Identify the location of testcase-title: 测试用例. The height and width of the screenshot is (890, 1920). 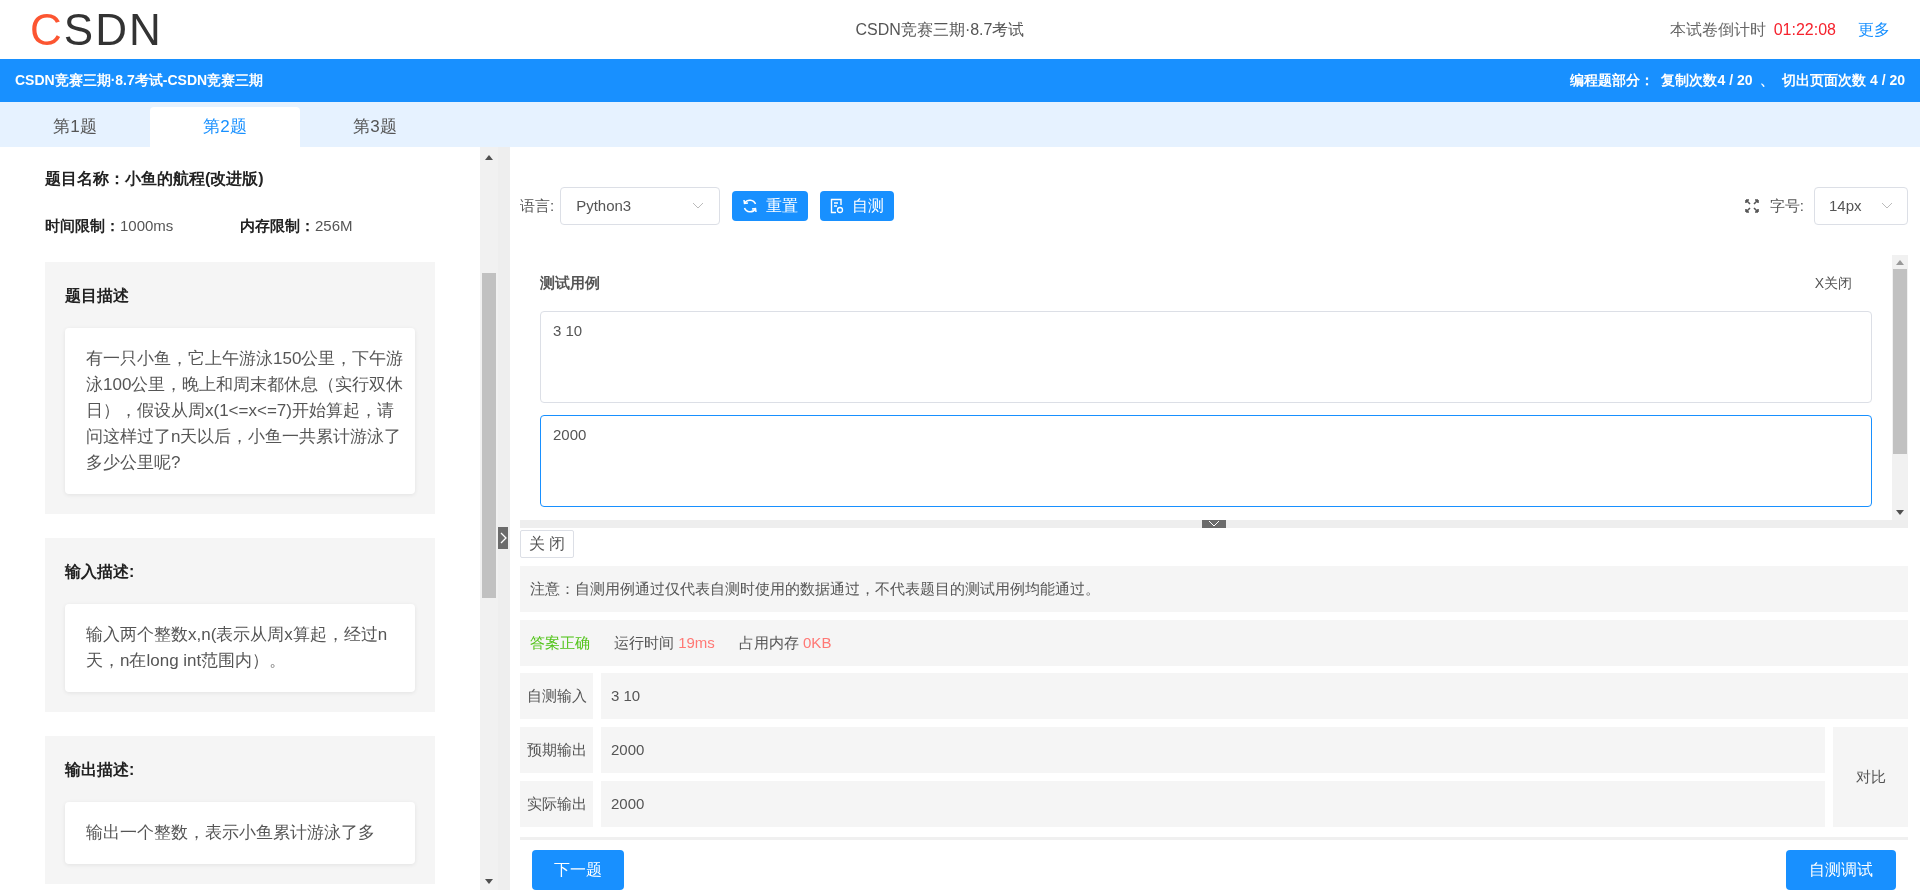
(570, 282).